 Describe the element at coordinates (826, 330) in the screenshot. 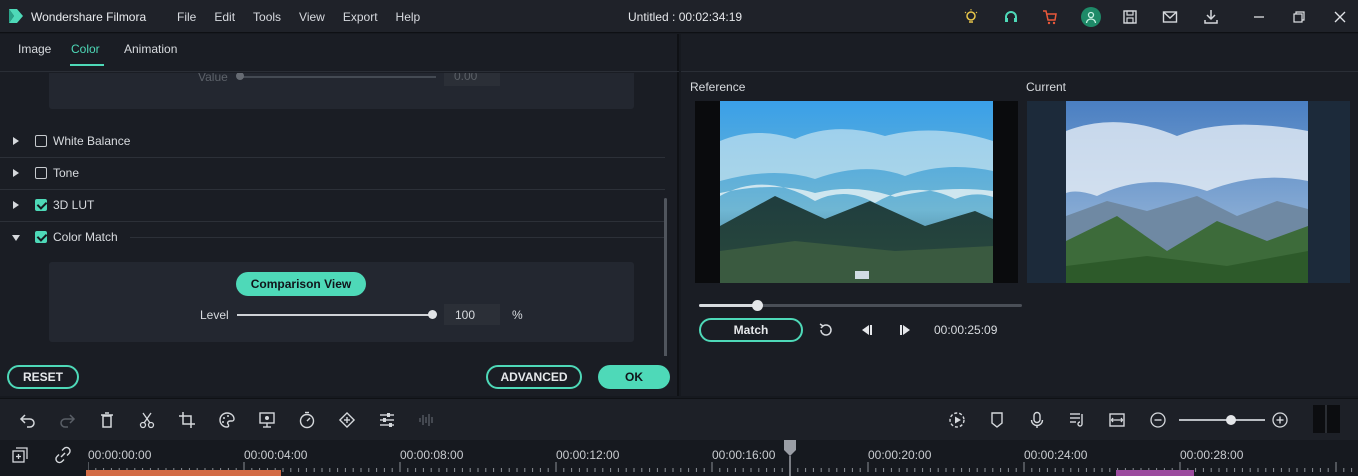

I see `reset-loop-icon` at that location.